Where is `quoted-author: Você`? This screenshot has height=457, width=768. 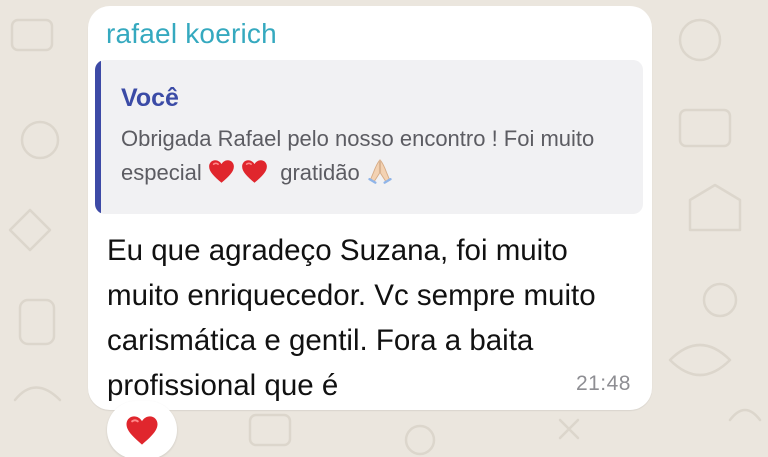 quoted-author: Você is located at coordinates (150, 98).